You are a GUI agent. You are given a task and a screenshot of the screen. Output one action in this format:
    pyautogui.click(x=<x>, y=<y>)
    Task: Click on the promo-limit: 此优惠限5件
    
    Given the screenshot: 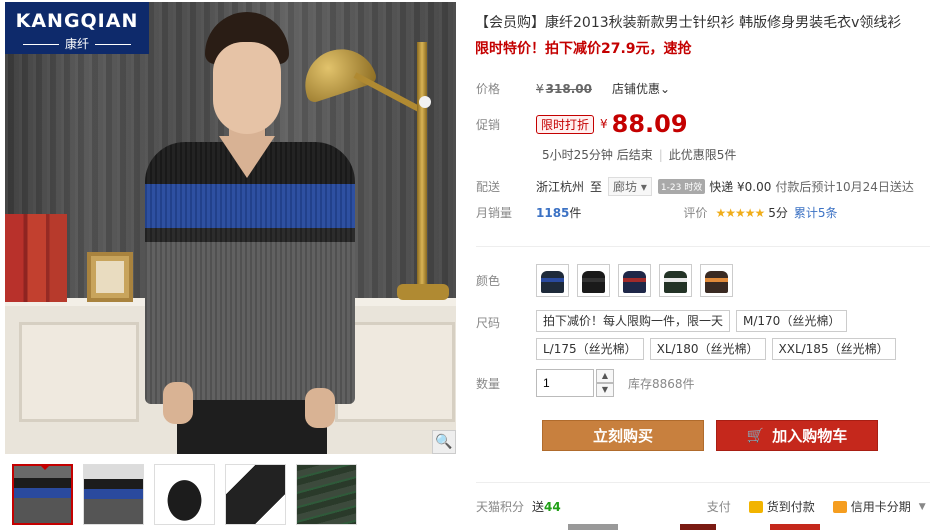 What is the action you would take?
    pyautogui.click(x=702, y=155)
    